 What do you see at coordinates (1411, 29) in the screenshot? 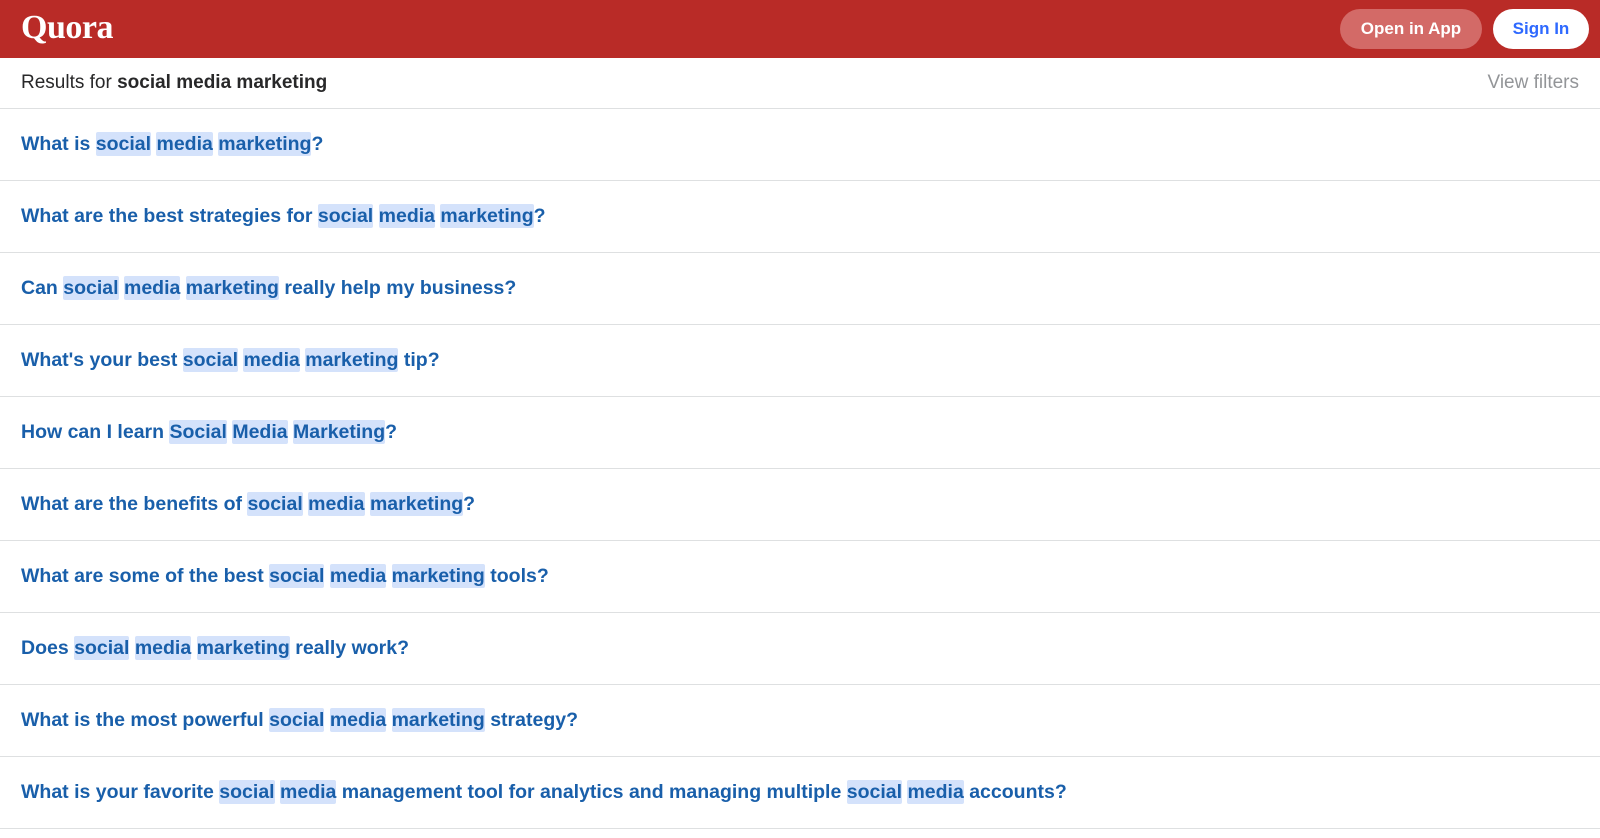
I see `open-in-app-button: Open in App` at bounding box center [1411, 29].